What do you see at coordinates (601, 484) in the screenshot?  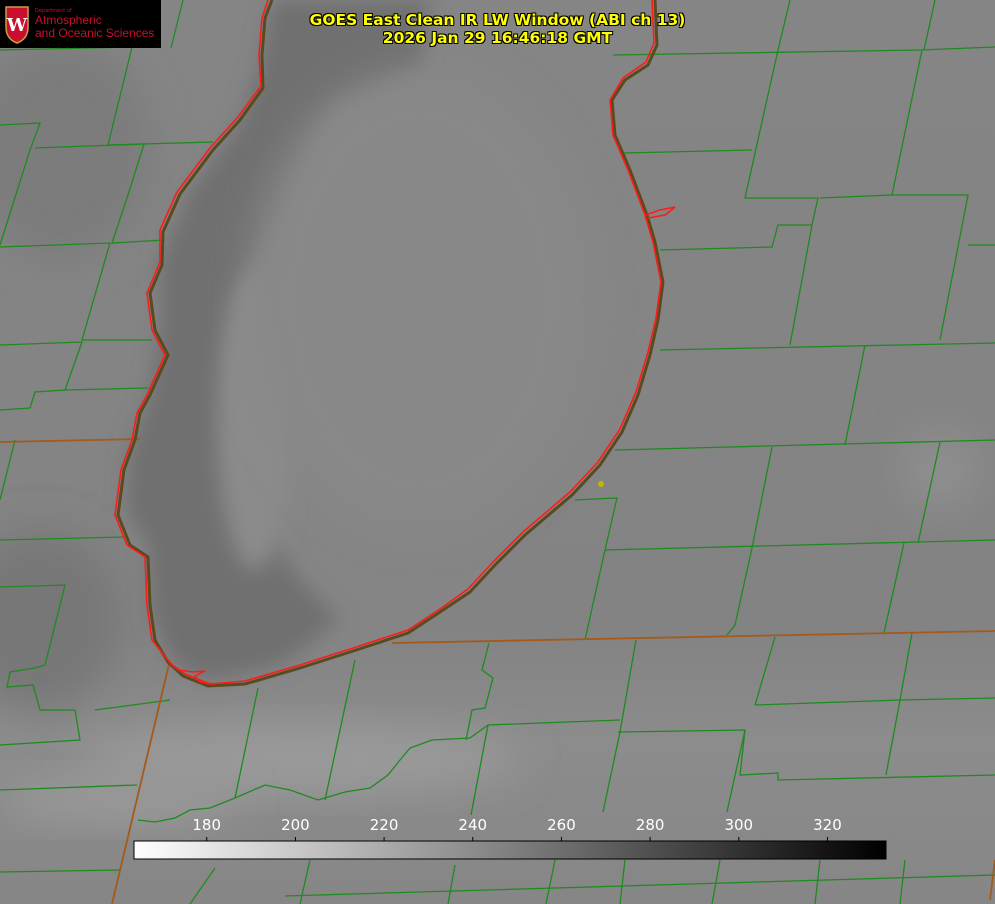 I see `location-marker` at bounding box center [601, 484].